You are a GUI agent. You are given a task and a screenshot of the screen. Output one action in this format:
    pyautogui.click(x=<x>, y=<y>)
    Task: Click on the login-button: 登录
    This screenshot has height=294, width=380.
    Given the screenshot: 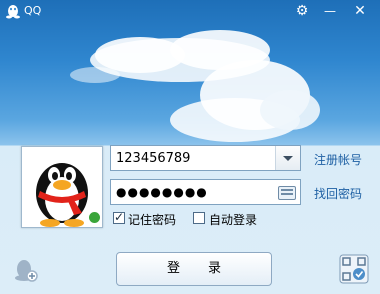 What is the action you would take?
    pyautogui.click(x=194, y=269)
    